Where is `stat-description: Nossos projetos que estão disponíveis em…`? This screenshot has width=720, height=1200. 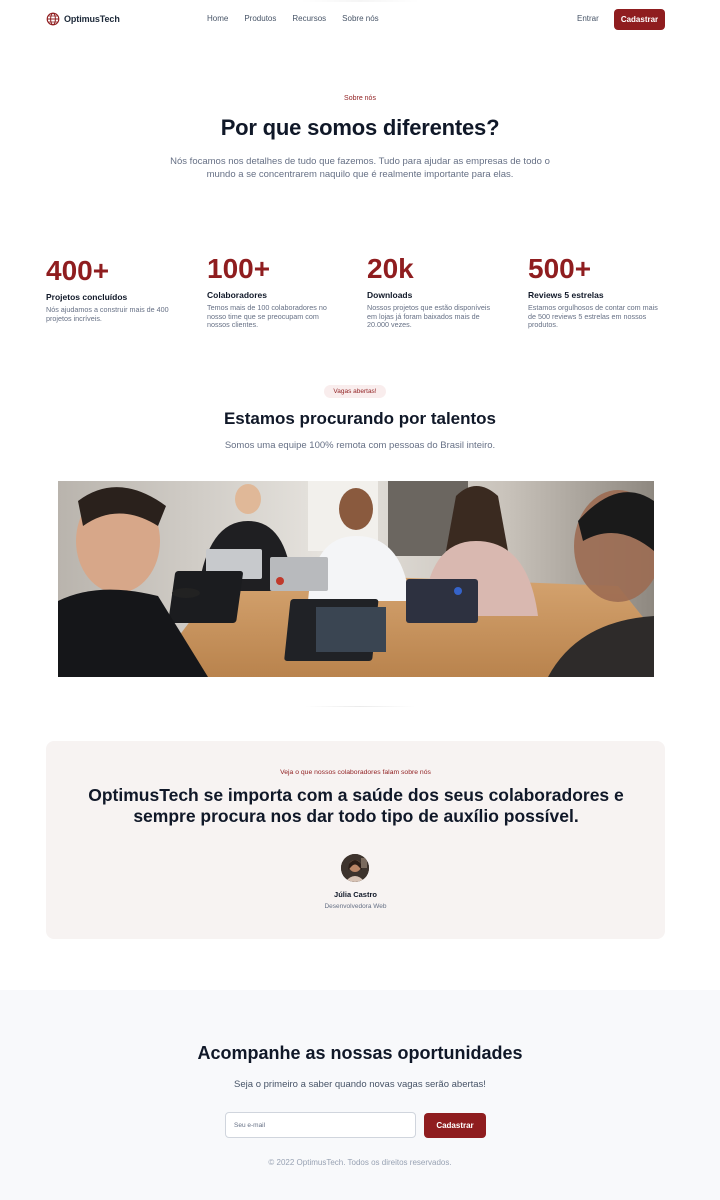
stat-description: Nossos projetos que estão disponíveis em… is located at coordinates (429, 316).